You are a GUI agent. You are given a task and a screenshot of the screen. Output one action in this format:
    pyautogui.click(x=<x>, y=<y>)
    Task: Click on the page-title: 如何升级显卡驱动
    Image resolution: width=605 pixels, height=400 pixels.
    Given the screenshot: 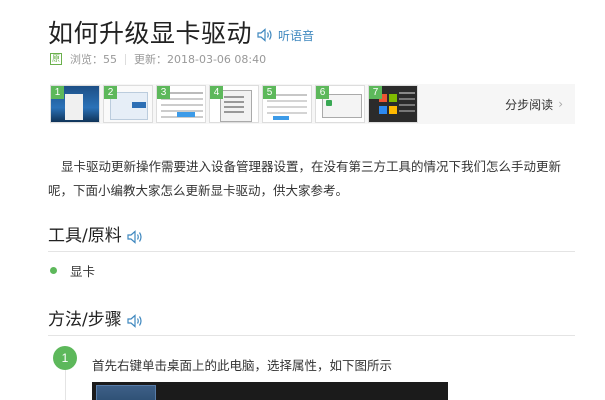 What is the action you would take?
    pyautogui.click(x=150, y=33)
    